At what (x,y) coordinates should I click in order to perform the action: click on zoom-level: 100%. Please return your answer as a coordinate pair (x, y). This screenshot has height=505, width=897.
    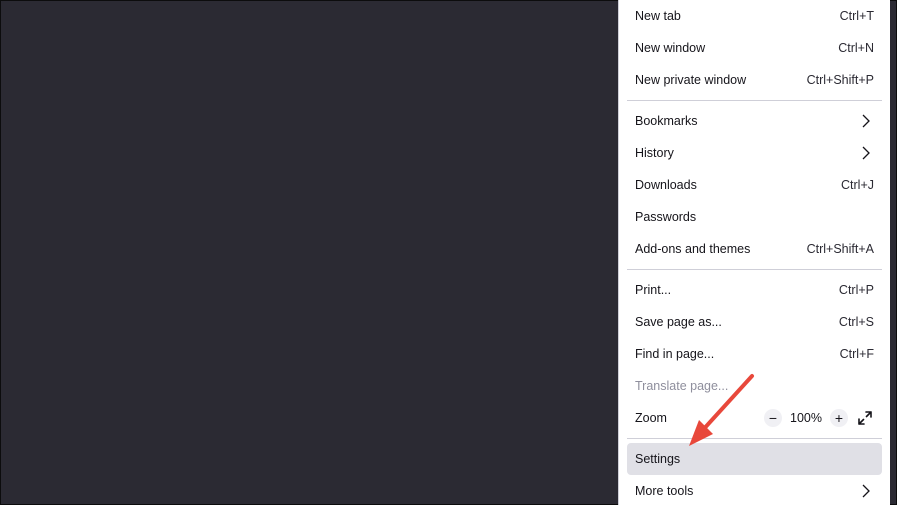
    Looking at the image, I should click on (806, 418).